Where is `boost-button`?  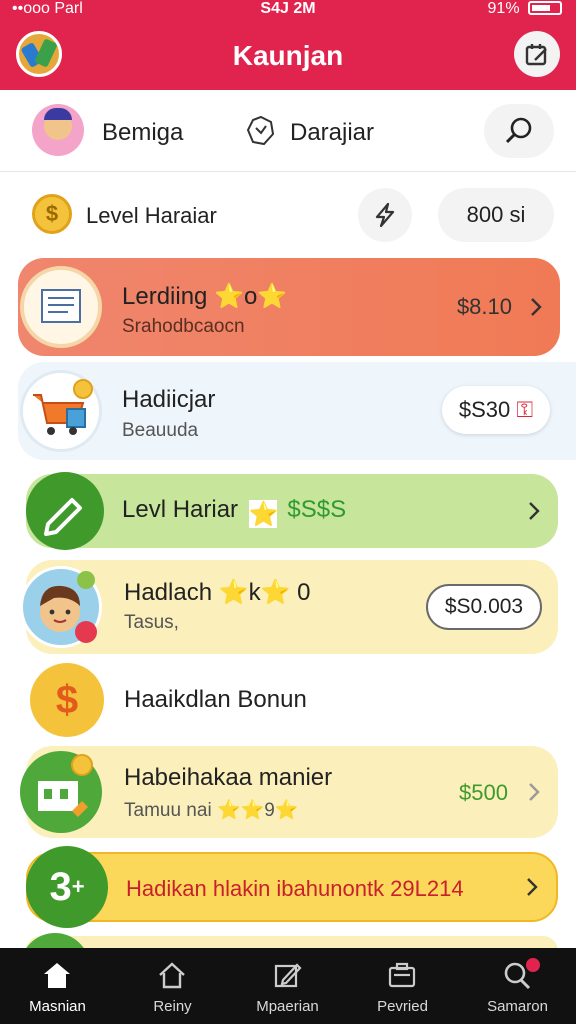
boost-button is located at coordinates (385, 215).